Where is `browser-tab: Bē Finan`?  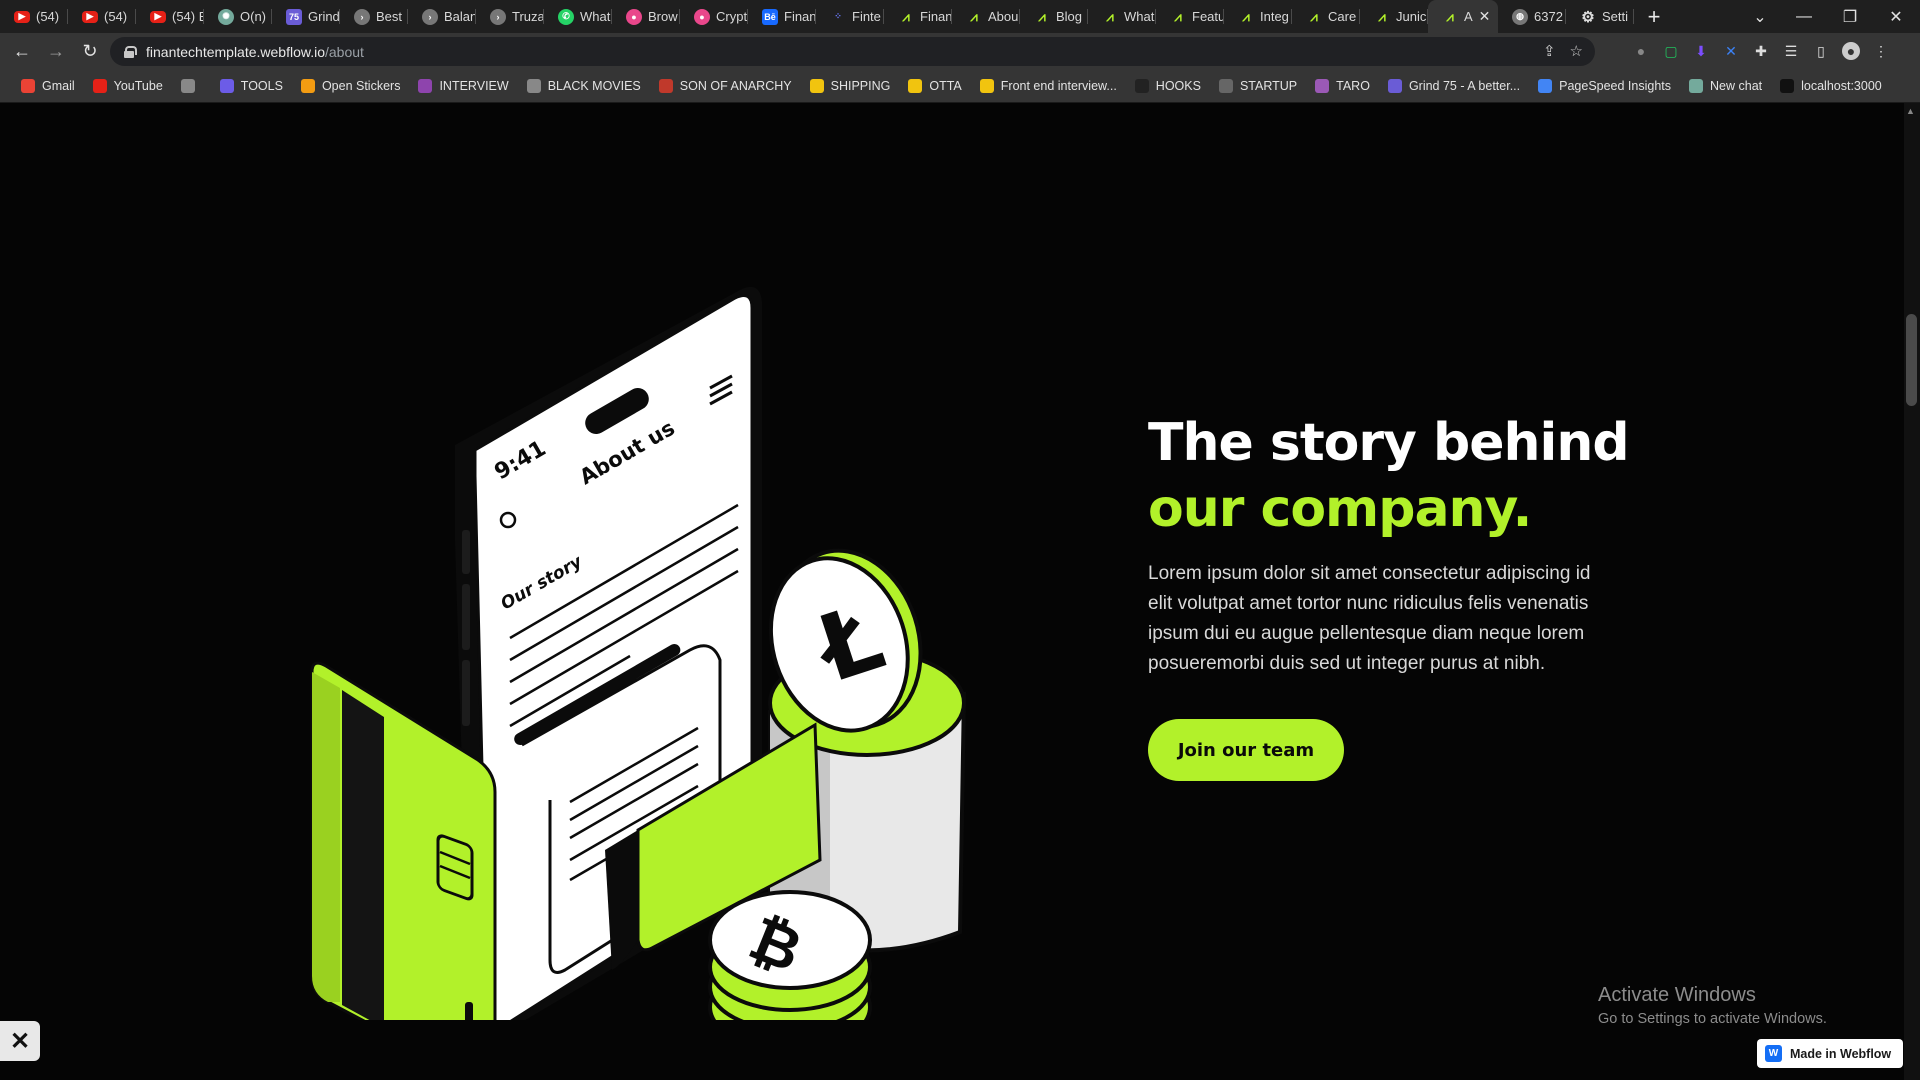
browser-tab: Bē Finan is located at coordinates (782, 16).